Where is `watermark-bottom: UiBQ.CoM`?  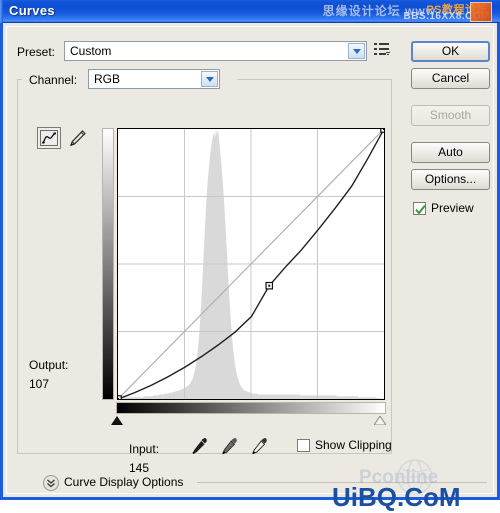
watermark-bottom: UiBQ.CoM is located at coordinates (396, 497).